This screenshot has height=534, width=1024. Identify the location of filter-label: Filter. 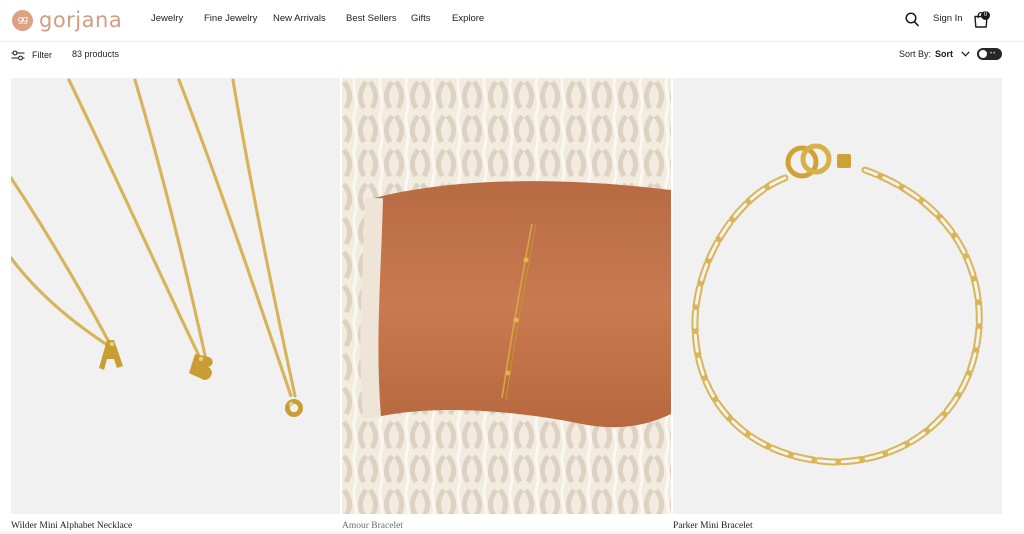
(42, 55).